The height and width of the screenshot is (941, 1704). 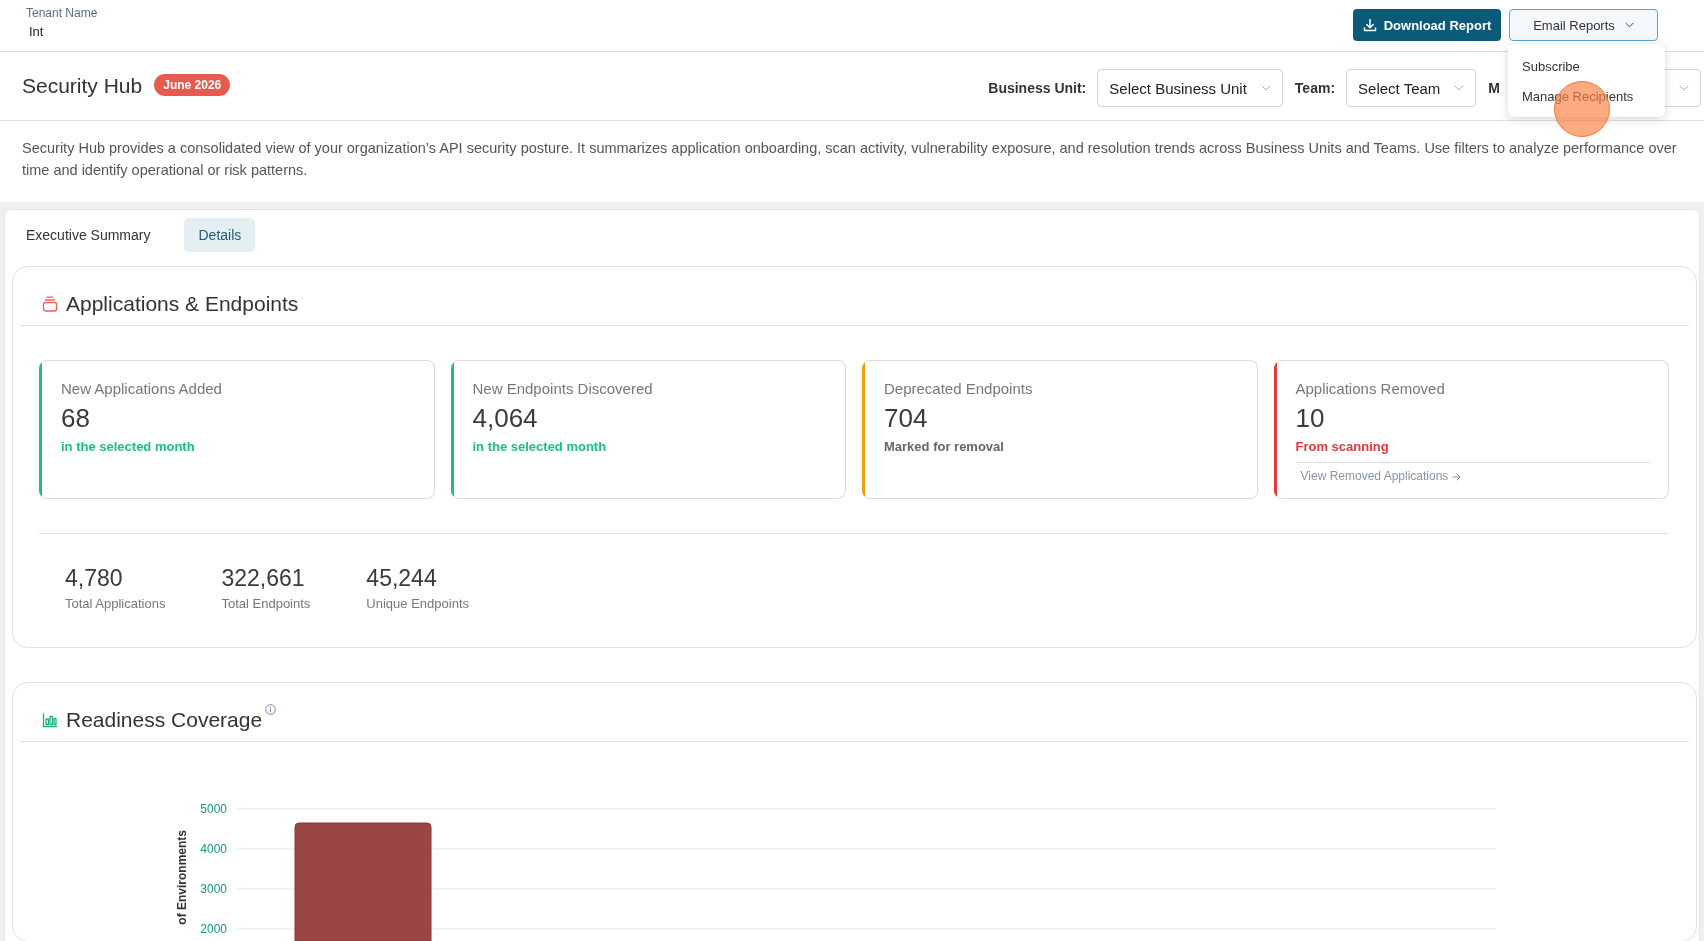 What do you see at coordinates (1583, 25) in the screenshot?
I see `email-reports-button: Email Reports` at bounding box center [1583, 25].